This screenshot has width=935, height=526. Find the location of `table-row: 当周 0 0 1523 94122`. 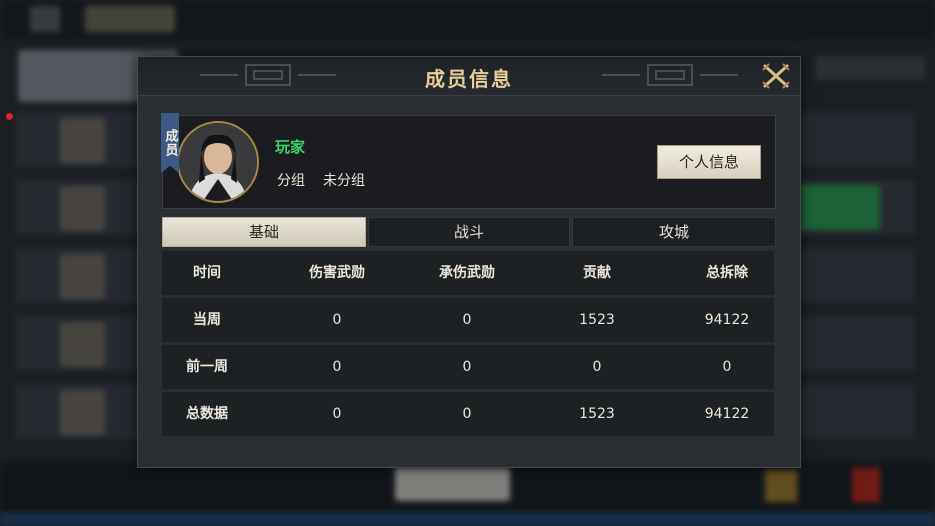

table-row: 当周 0 0 1523 94122 is located at coordinates (468, 320).